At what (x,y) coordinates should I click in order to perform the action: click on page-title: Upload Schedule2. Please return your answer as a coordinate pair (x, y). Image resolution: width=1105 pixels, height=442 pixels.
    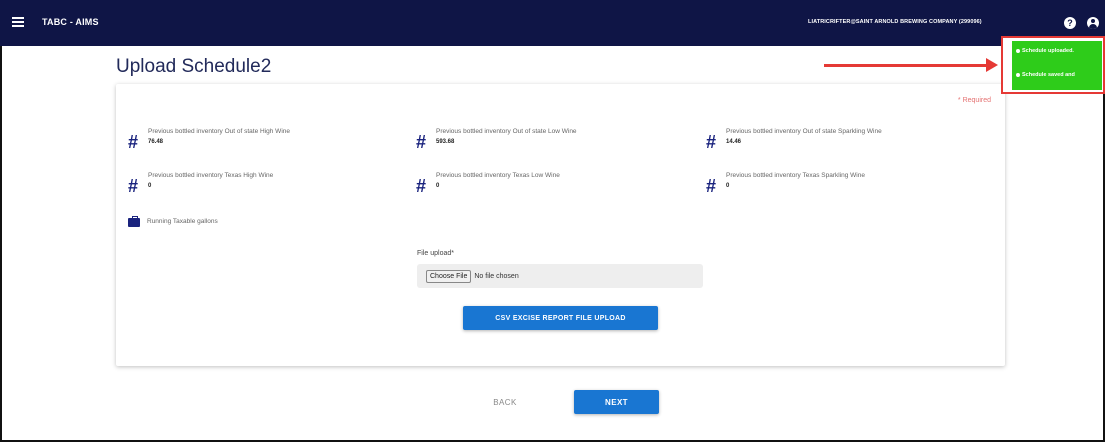
    Looking at the image, I should click on (194, 66).